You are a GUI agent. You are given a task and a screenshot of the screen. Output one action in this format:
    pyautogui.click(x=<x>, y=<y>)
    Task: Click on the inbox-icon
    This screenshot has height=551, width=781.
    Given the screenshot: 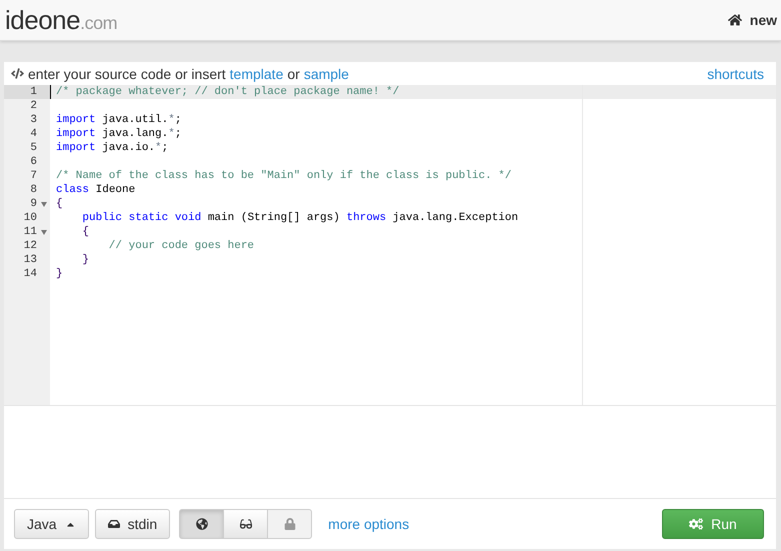 What is the action you would take?
    pyautogui.click(x=114, y=524)
    